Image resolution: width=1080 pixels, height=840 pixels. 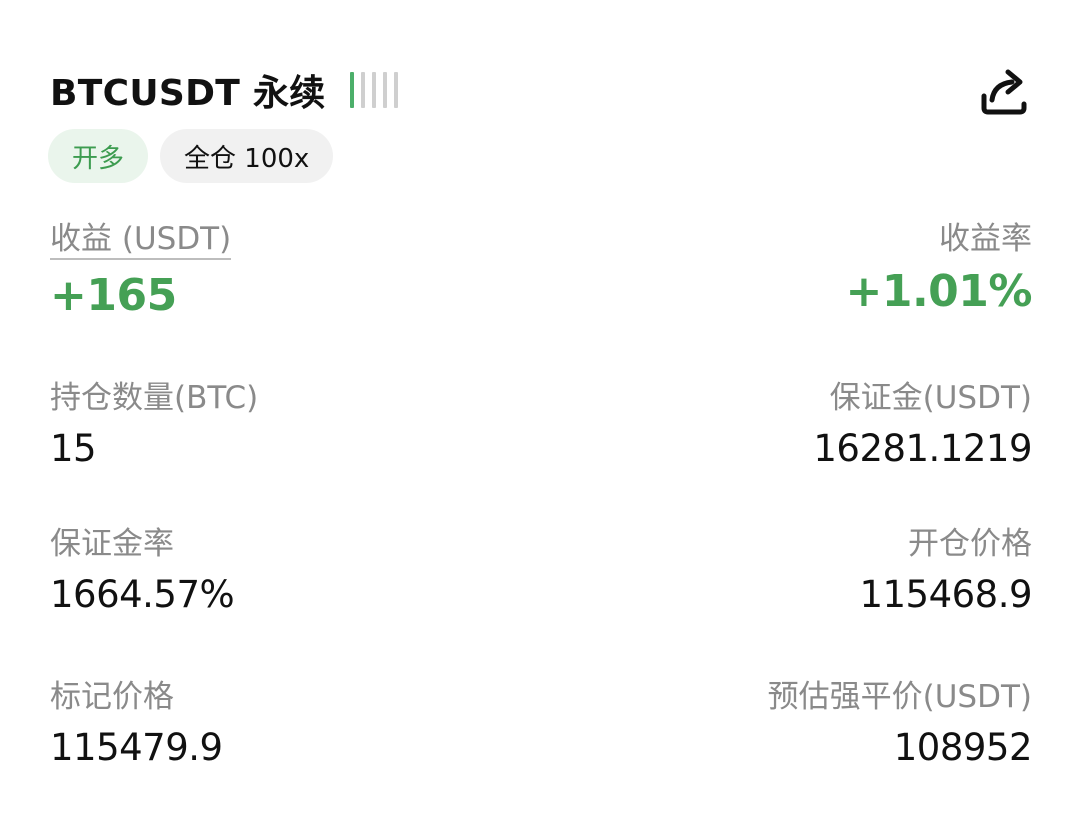 What do you see at coordinates (945, 595) in the screenshot?
I see `entry-price-value: 115468.9` at bounding box center [945, 595].